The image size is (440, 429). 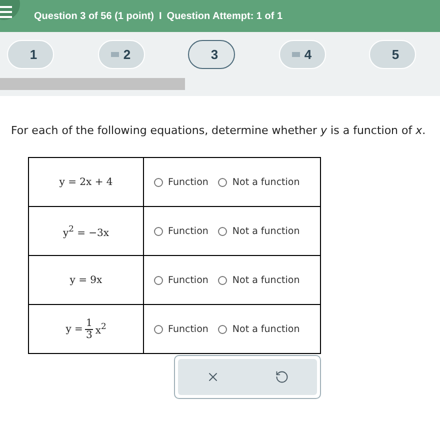 I want to click on question-tab: 4, so click(x=302, y=54).